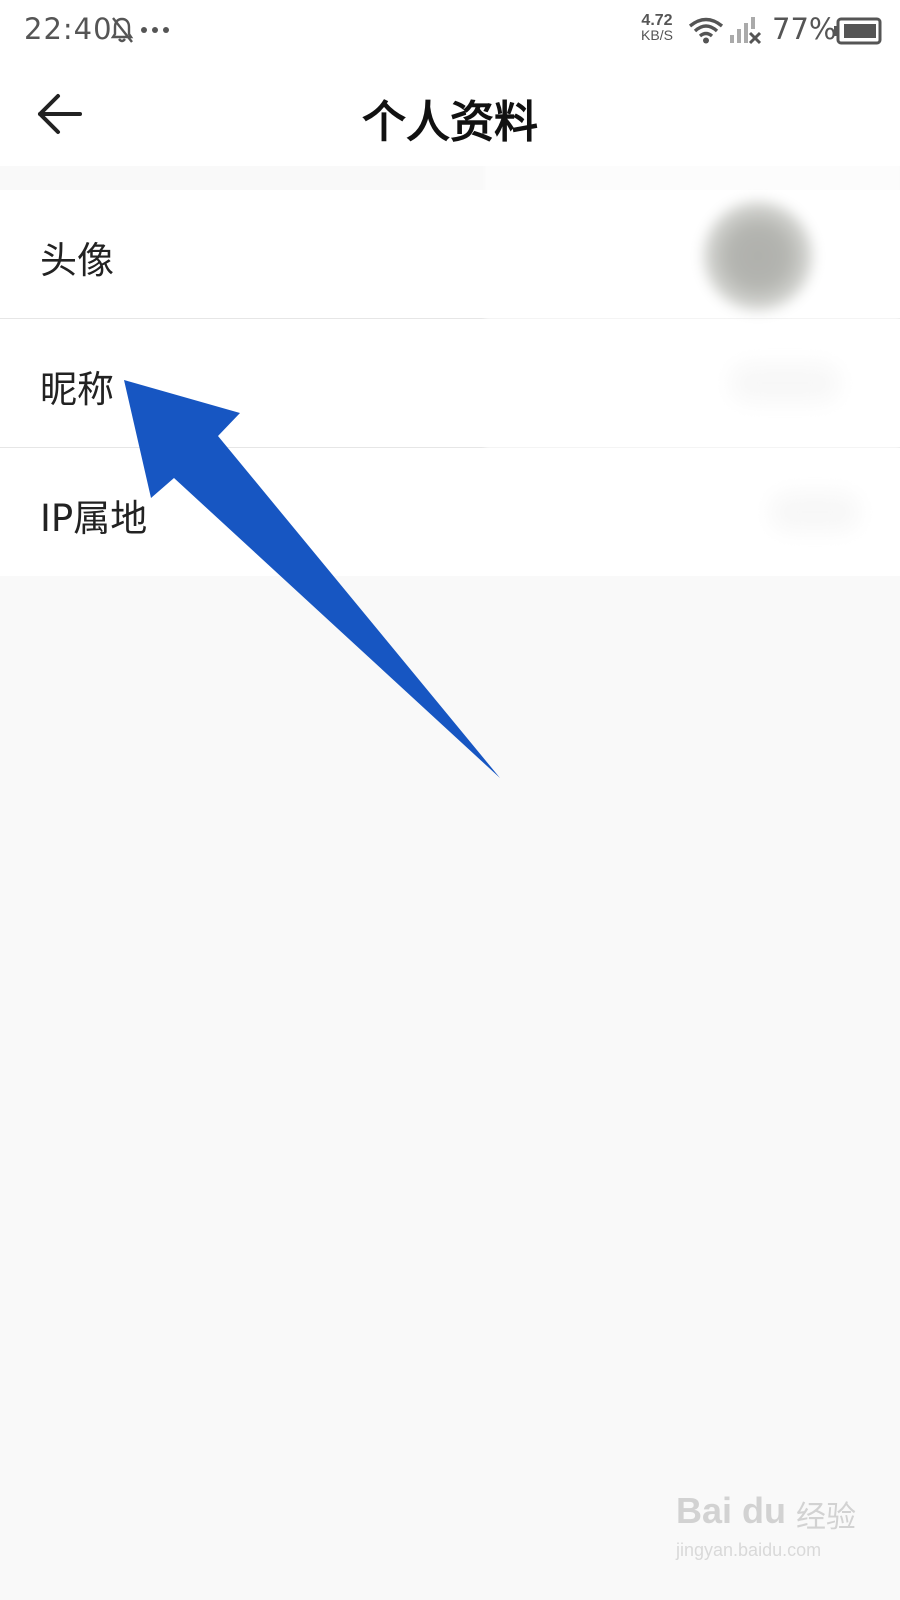  I want to click on privacy-blur-overlay, so click(692, 362).